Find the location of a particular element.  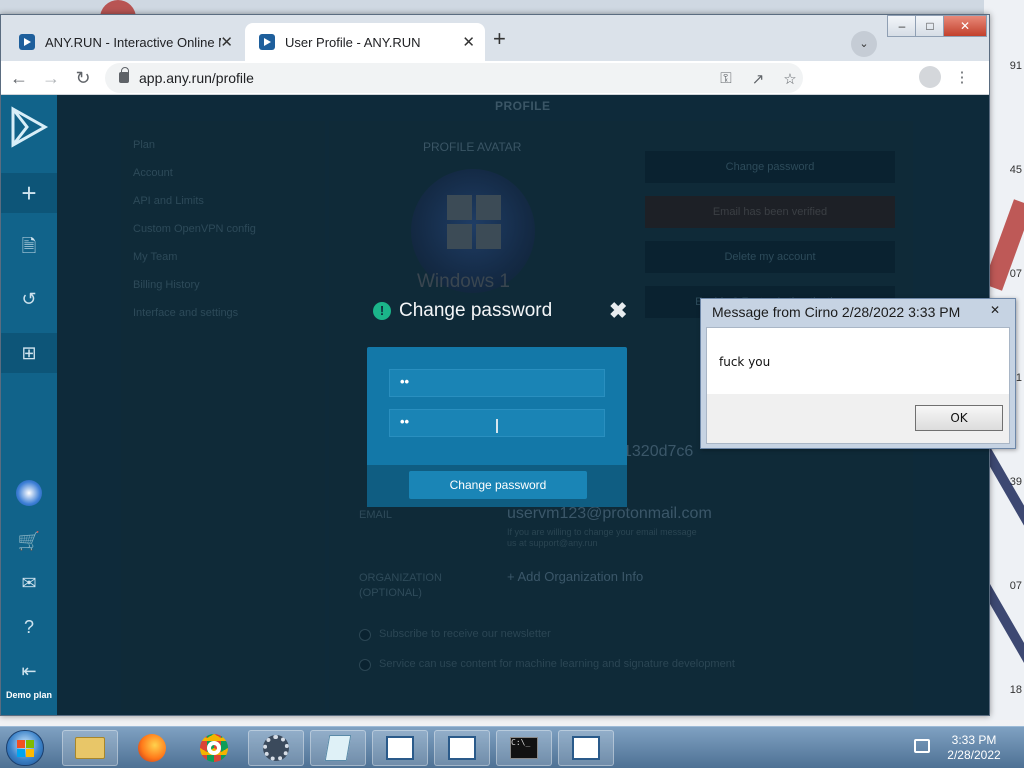

windows-taskbar: C:\_ 3:33 PM 2/28/2022 is located at coordinates (512, 747).